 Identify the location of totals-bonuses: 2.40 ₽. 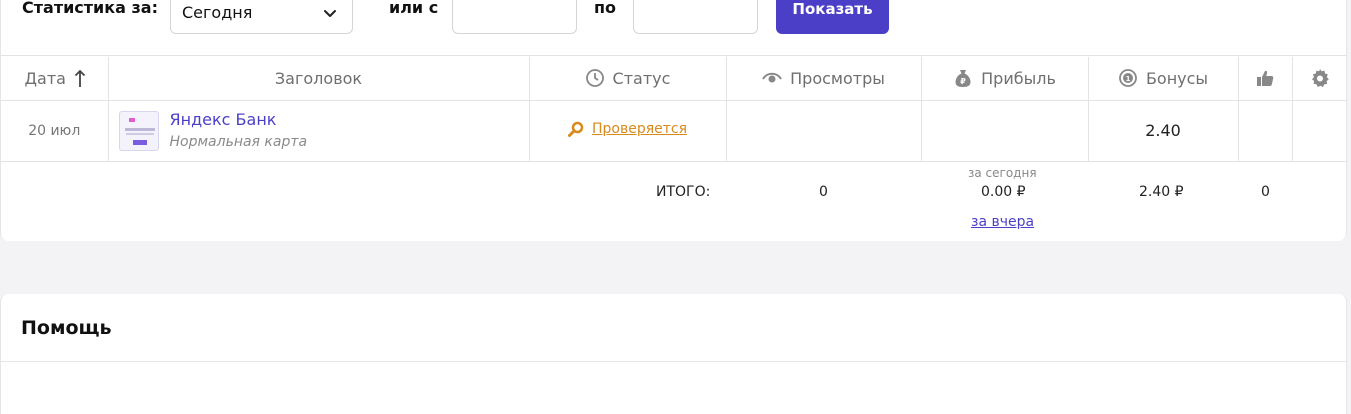
(1161, 192).